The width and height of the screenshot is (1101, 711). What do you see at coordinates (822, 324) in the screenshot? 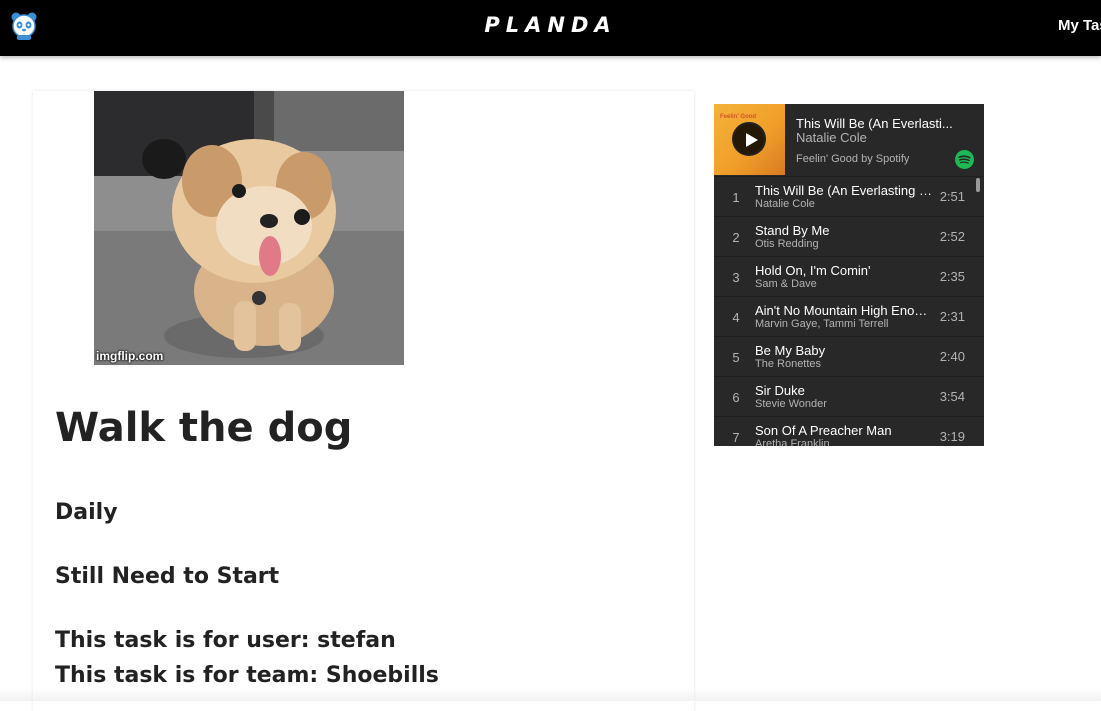
I see `track-artist: Marvin Gaye, Tammi Terrell` at bounding box center [822, 324].